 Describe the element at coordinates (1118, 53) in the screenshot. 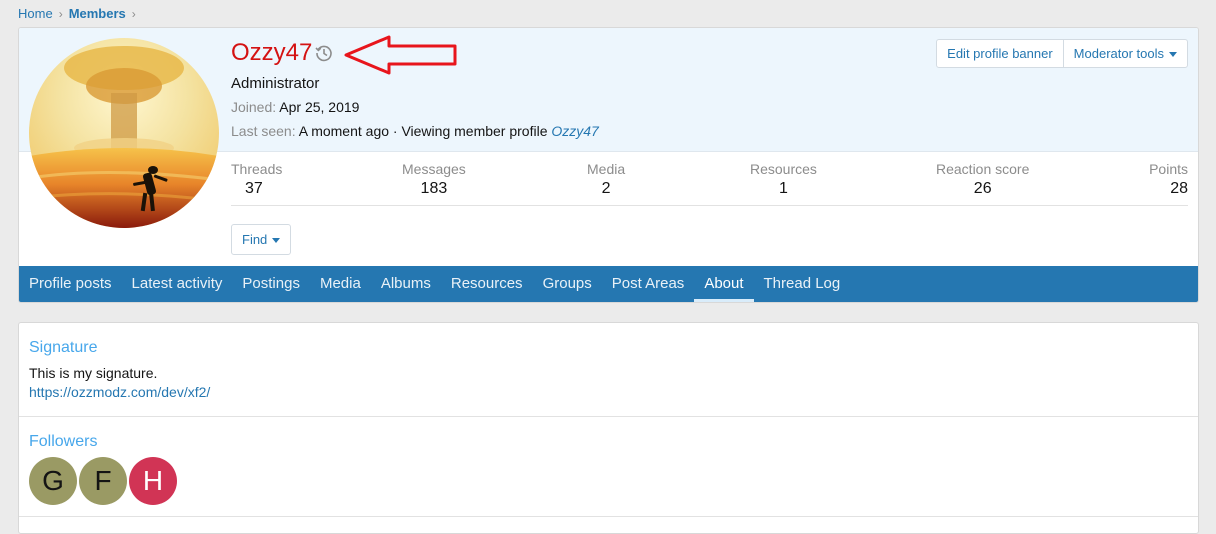

I see `moderator-tools-label: Moderator tools` at that location.